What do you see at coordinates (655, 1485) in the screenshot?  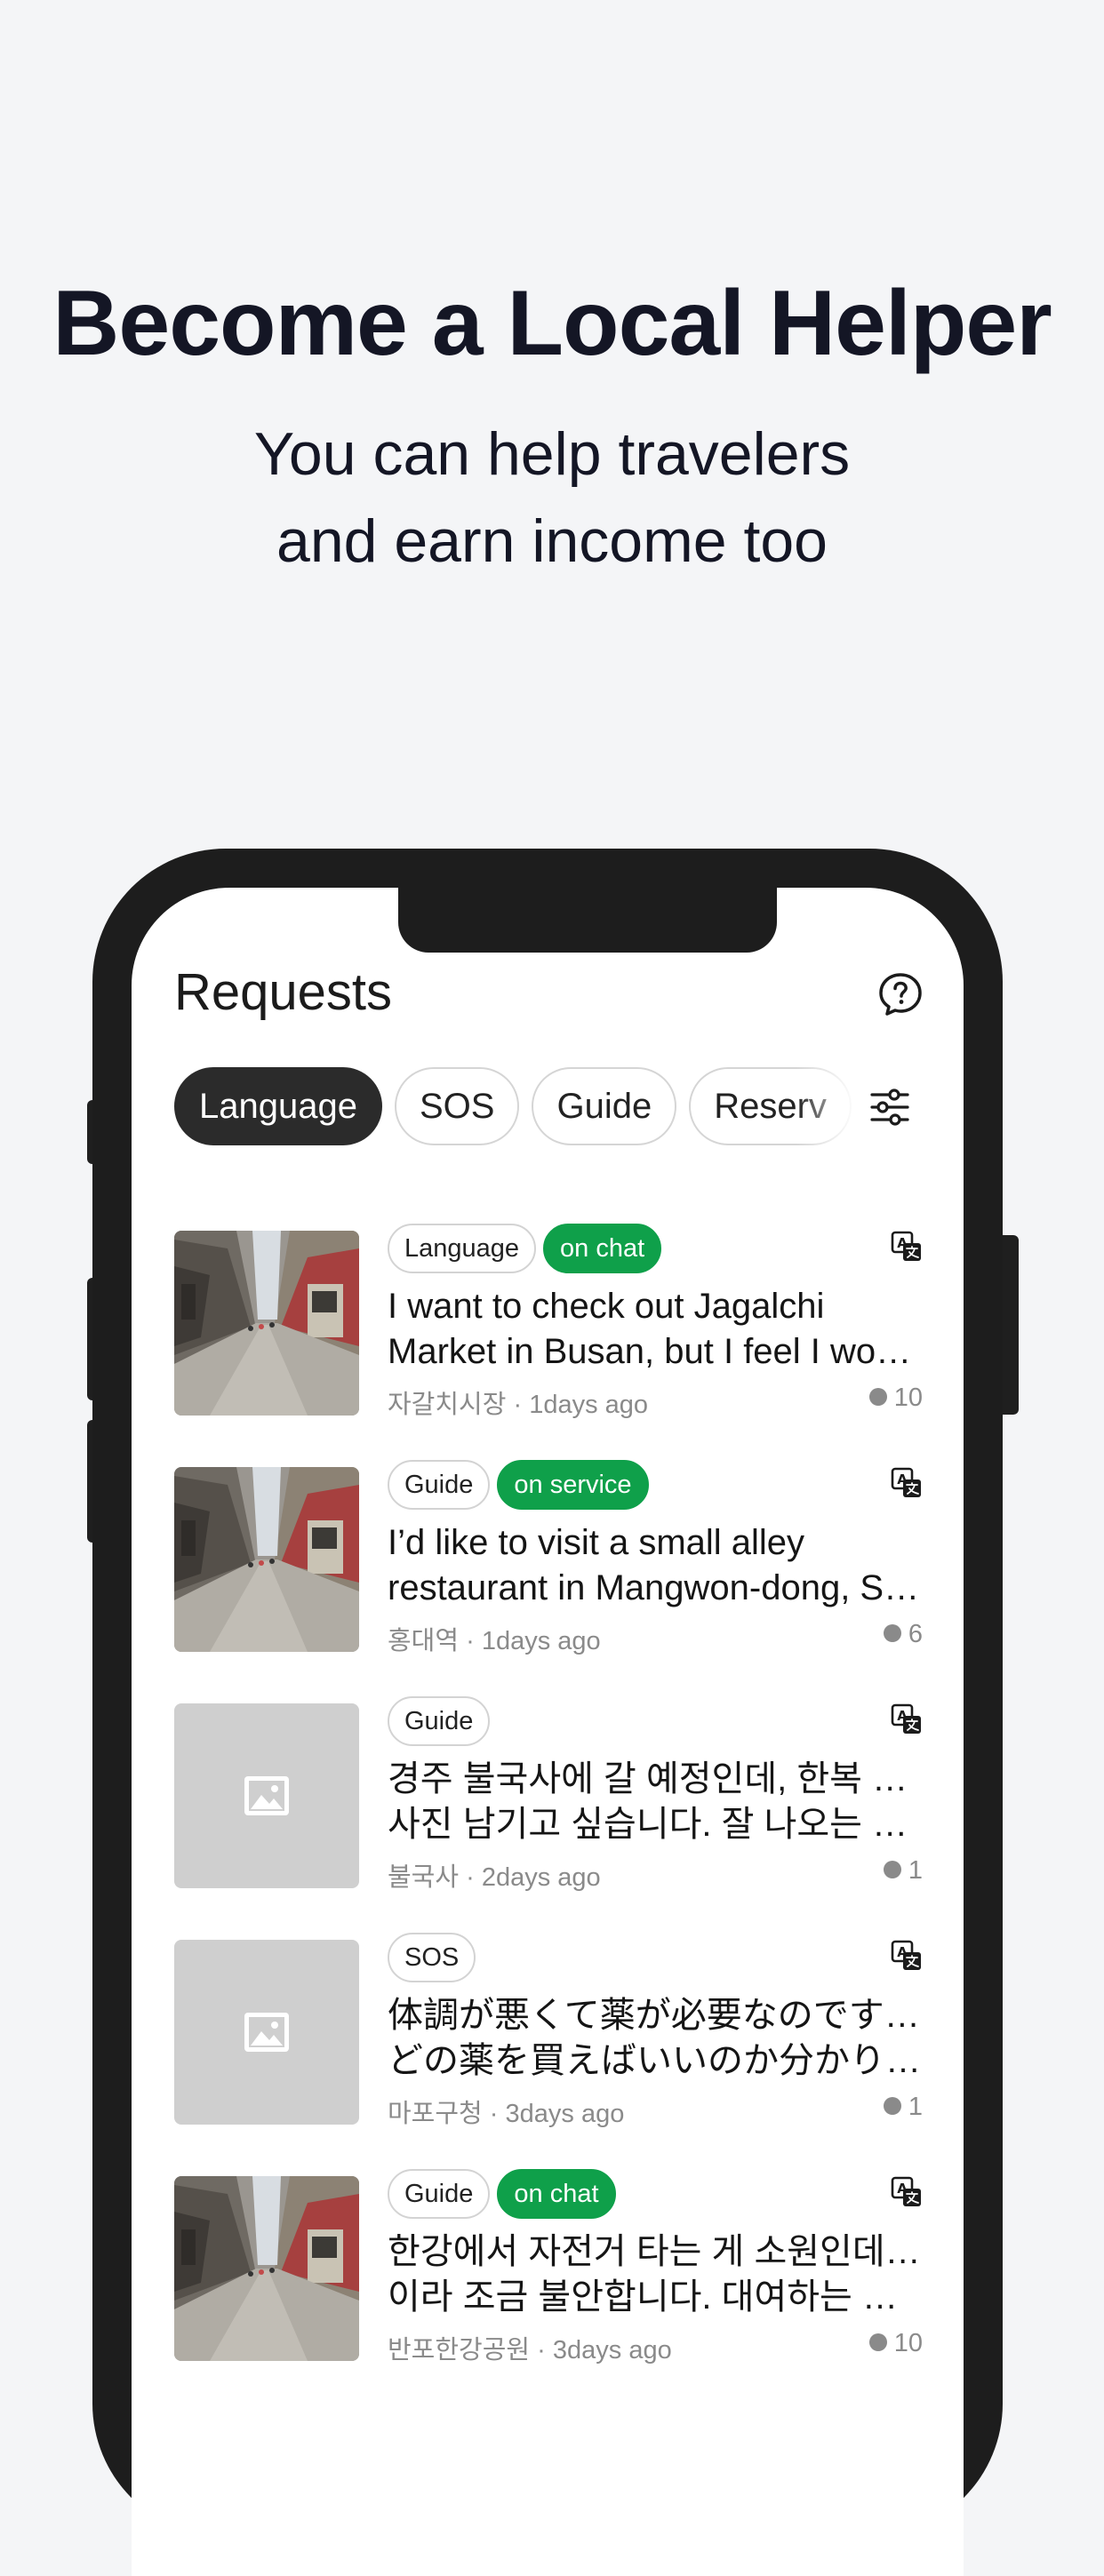 I see `request-tags: Guide on service` at bounding box center [655, 1485].